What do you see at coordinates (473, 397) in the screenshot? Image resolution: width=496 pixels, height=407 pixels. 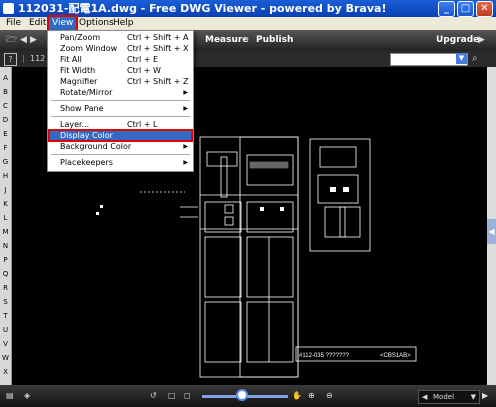 I see `dropdown-icon: ▼` at bounding box center [473, 397].